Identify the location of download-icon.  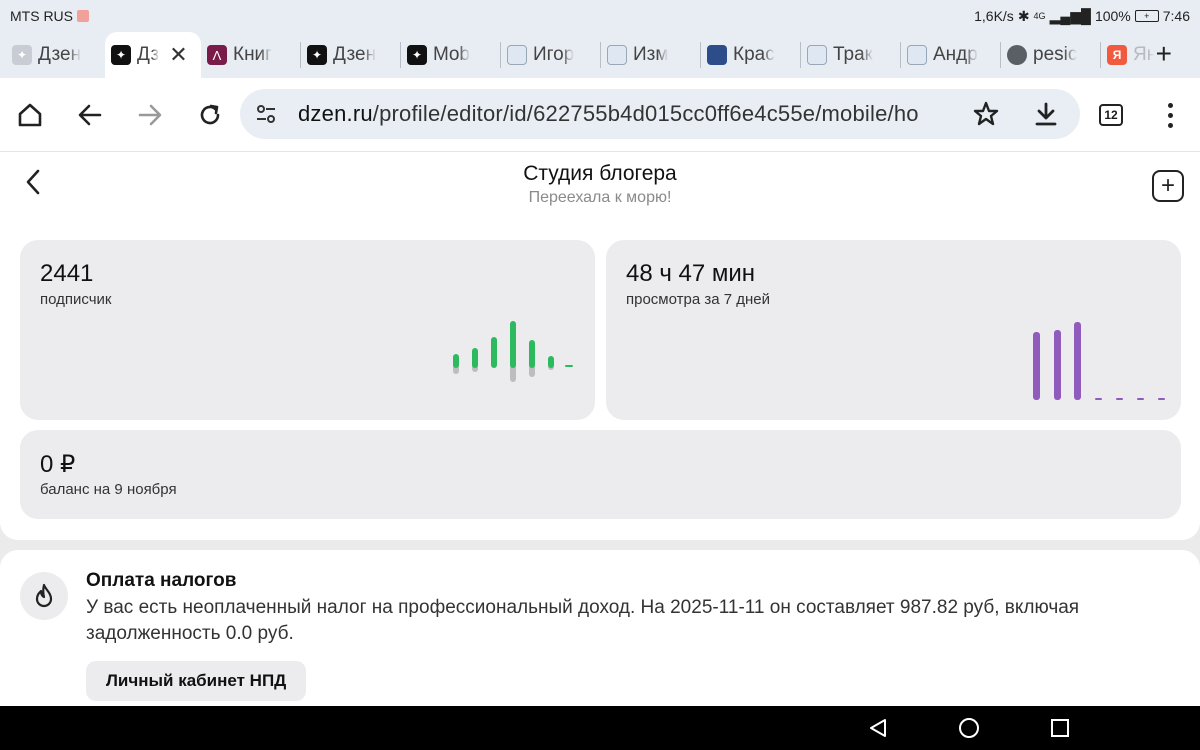
(1046, 114).